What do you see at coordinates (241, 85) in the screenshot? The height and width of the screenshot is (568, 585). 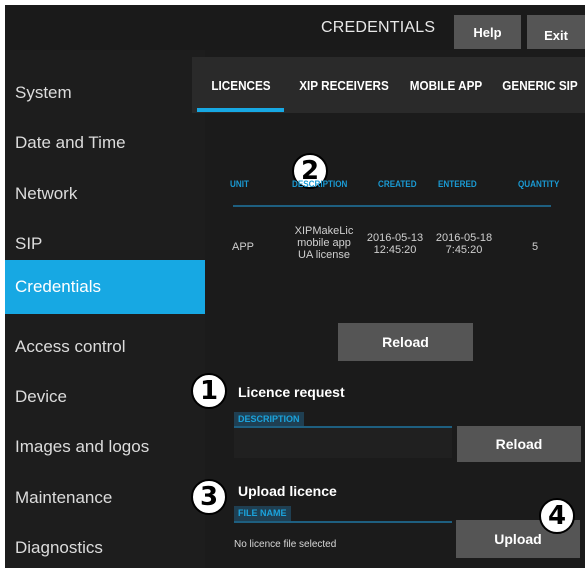 I see `tab-licences: LICENCES` at bounding box center [241, 85].